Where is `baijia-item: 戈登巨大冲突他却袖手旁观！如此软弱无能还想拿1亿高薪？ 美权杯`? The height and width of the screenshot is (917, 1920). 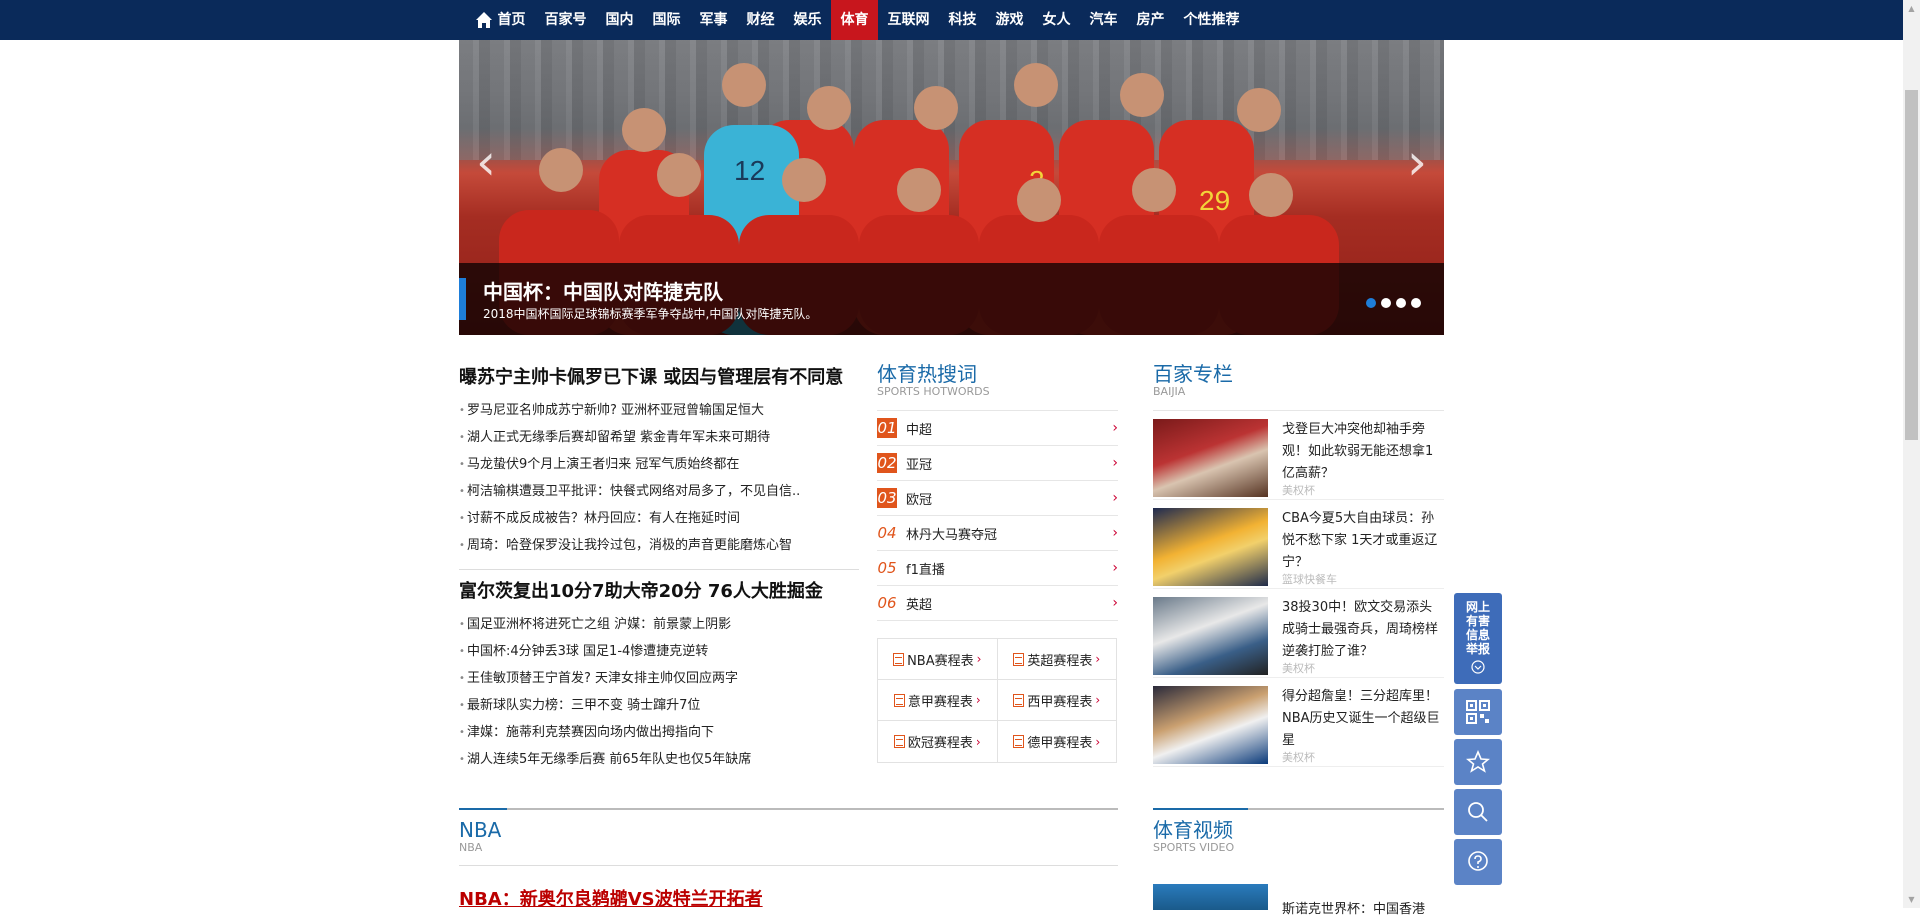
baijia-item: 戈登巨大冲突他却袖手旁观！如此软弱无能还想拿1亿高薪？ 美权杯 is located at coordinates (1298, 455).